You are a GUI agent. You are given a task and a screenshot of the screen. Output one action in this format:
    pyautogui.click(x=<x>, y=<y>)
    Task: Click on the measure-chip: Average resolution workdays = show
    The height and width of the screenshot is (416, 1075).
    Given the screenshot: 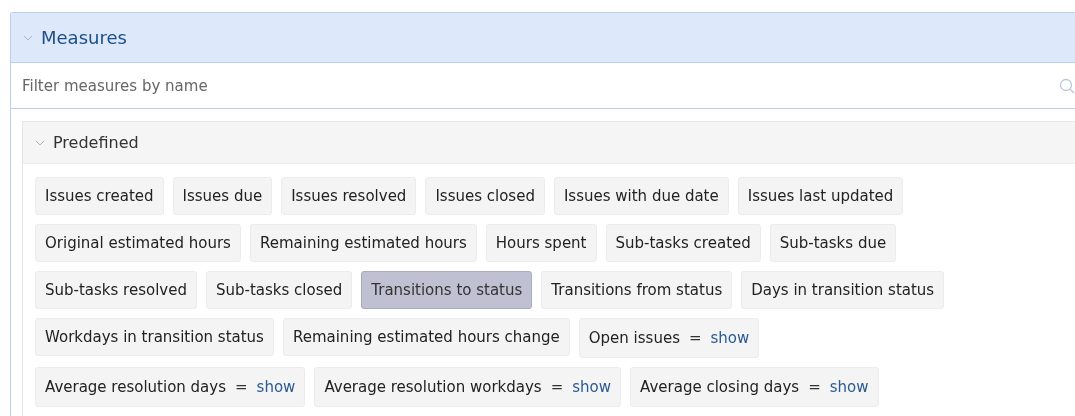 What is the action you would take?
    pyautogui.click(x=468, y=387)
    